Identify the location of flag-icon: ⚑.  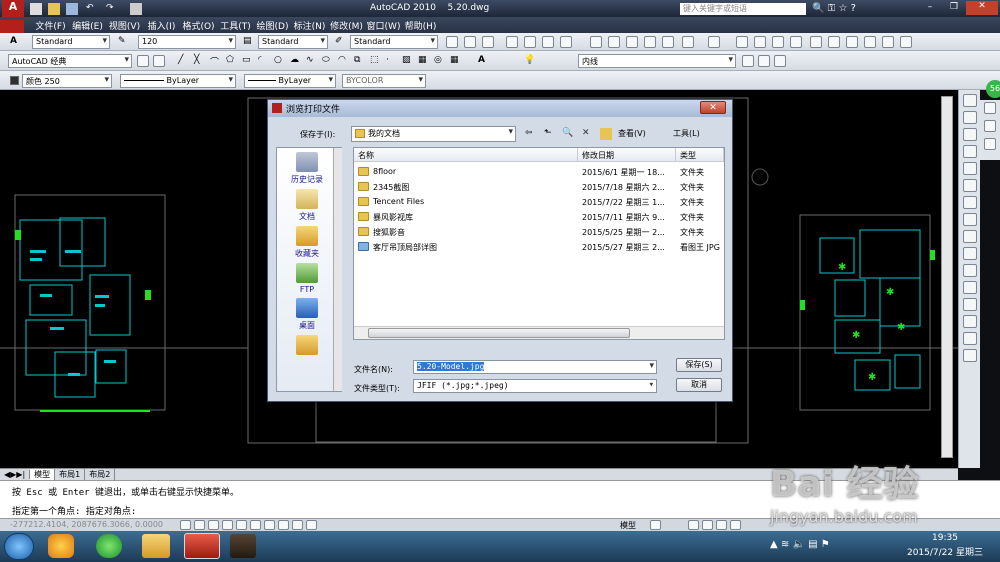
(825, 544).